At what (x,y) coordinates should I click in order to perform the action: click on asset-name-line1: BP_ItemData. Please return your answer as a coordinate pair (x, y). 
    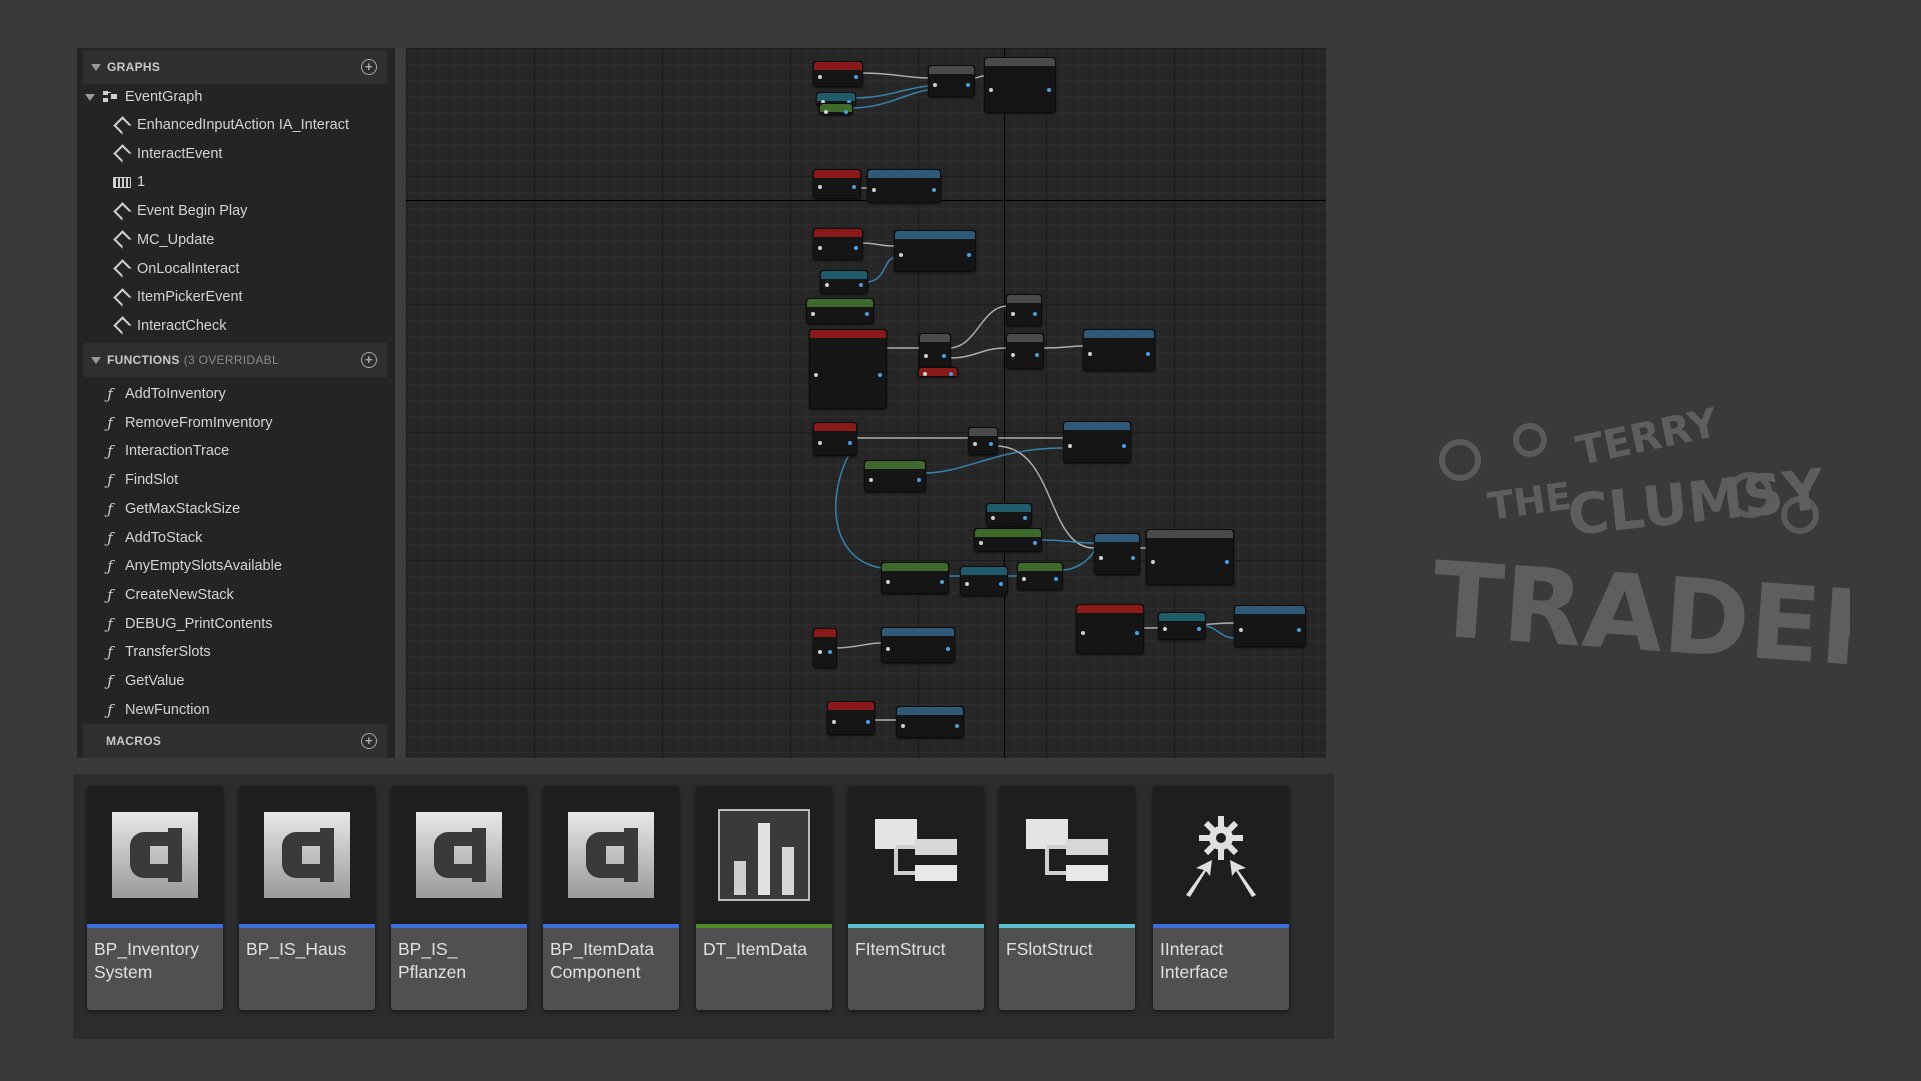
    Looking at the image, I should click on (602, 949).